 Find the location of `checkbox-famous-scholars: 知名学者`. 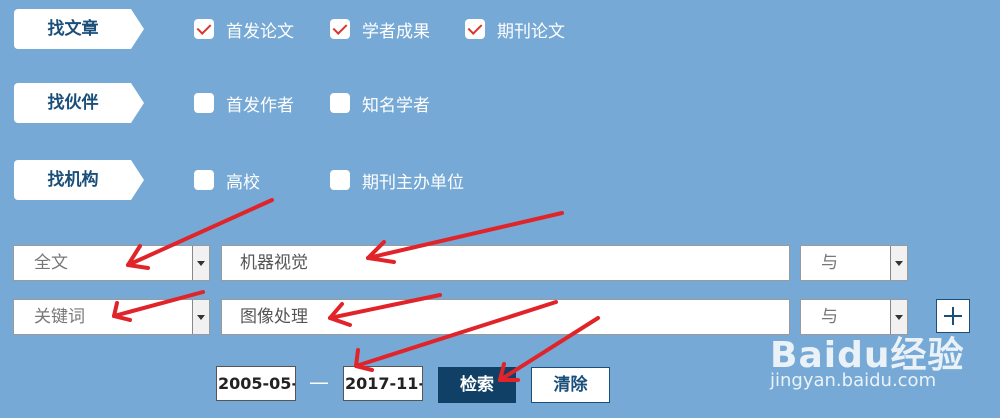

checkbox-famous-scholars: 知名学者 is located at coordinates (380, 104).